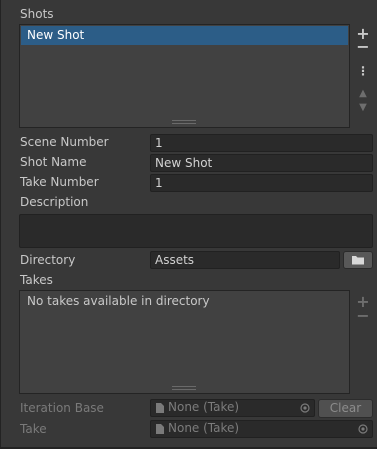 This screenshot has width=377, height=449. Describe the element at coordinates (184, 388) in the screenshot. I see `takes-list-resize-handle` at that location.